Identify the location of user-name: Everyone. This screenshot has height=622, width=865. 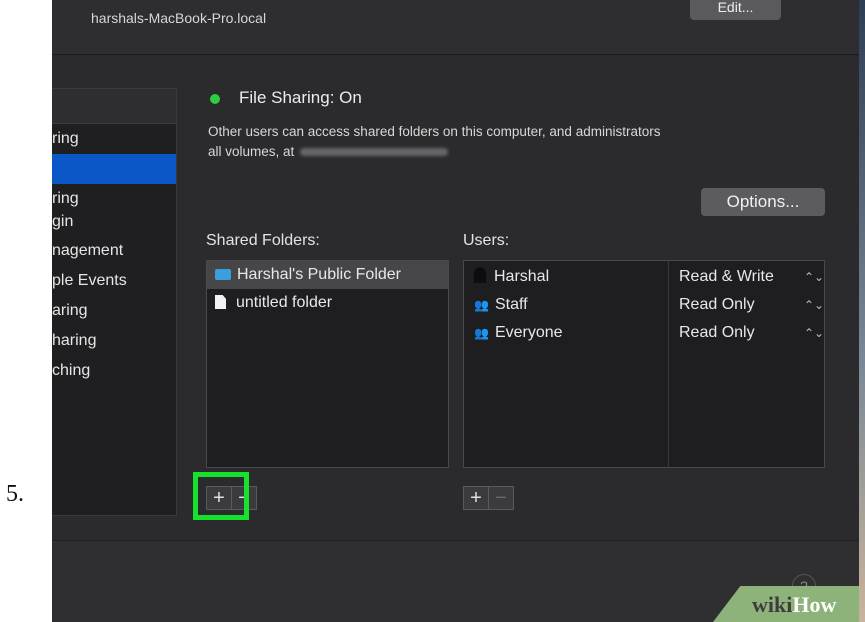
(528, 332).